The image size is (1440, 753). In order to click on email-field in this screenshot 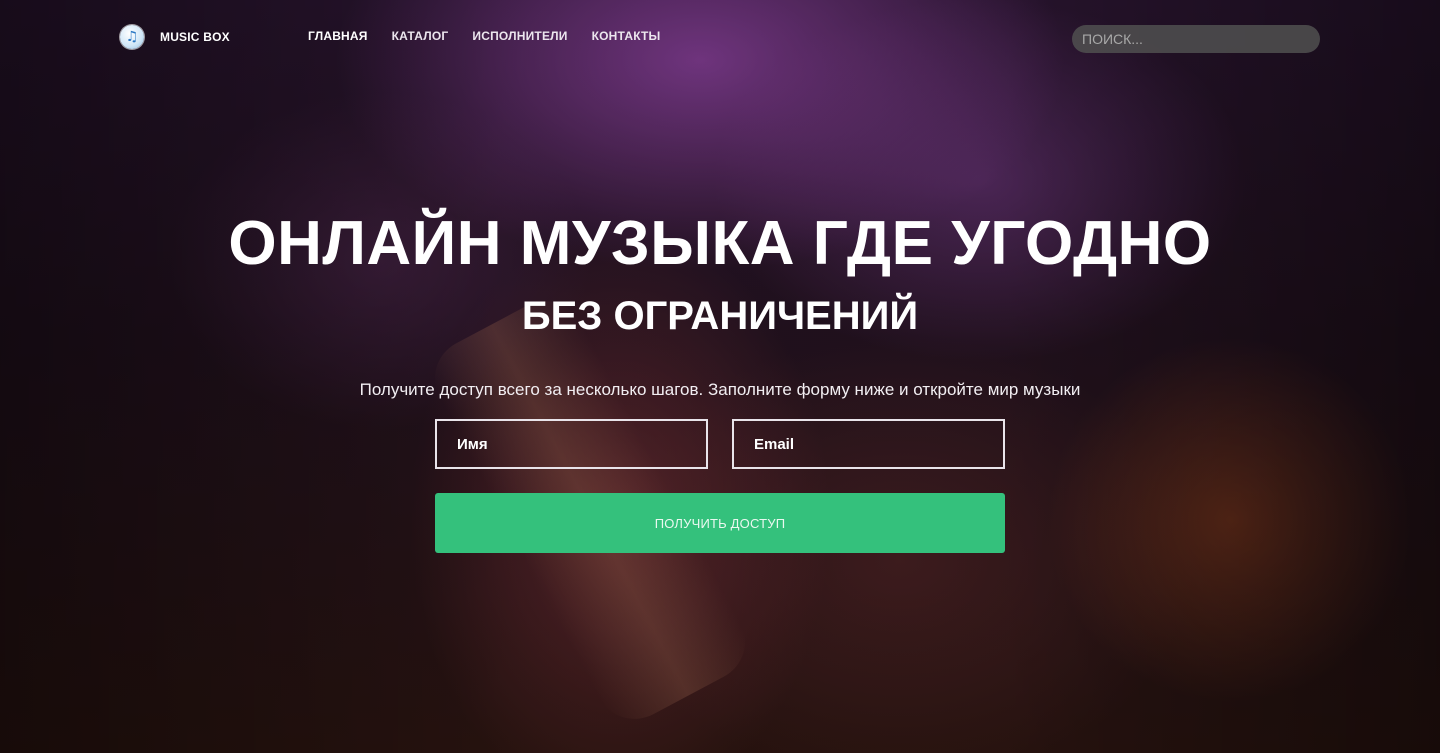, I will do `click(868, 444)`.